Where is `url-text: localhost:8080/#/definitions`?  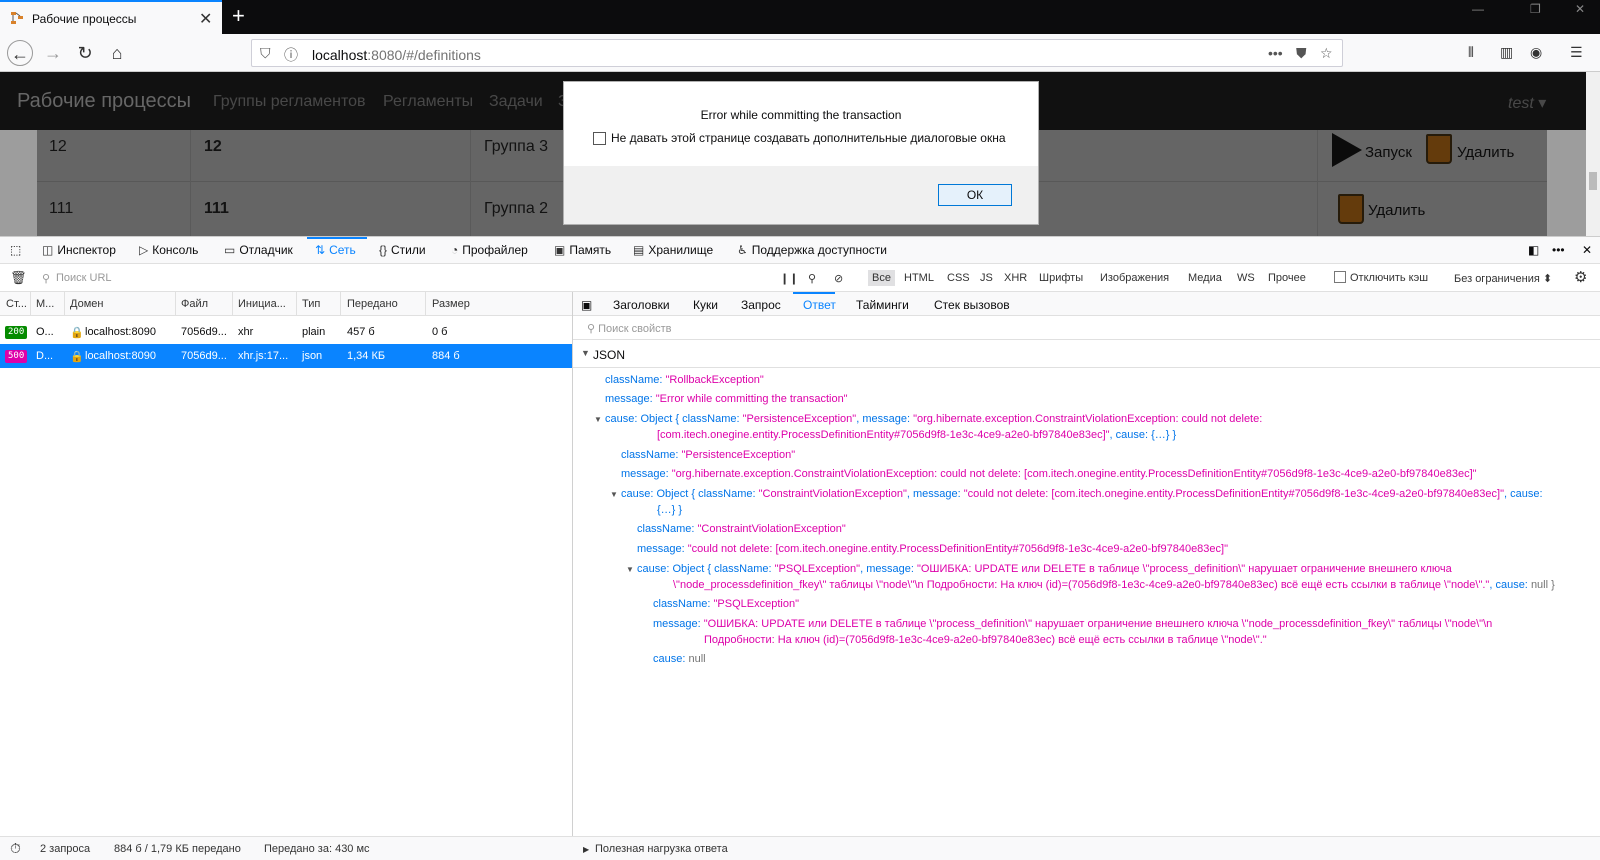
url-text: localhost:8080/#/definitions is located at coordinates (396, 55).